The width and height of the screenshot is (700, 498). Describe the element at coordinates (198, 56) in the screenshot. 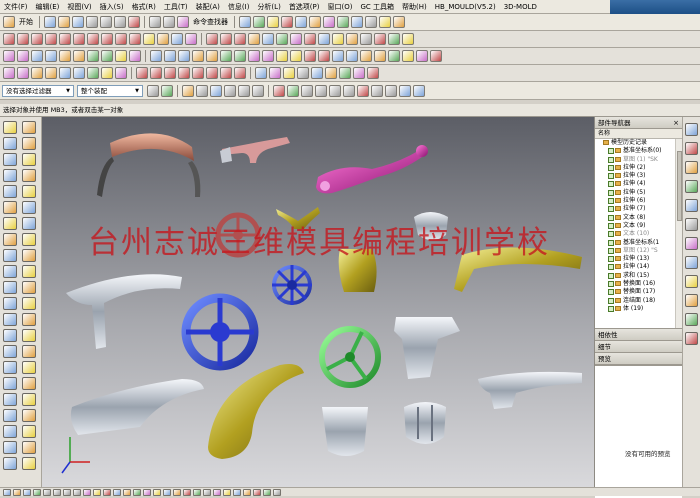

I see `edge-blend-icon` at that location.